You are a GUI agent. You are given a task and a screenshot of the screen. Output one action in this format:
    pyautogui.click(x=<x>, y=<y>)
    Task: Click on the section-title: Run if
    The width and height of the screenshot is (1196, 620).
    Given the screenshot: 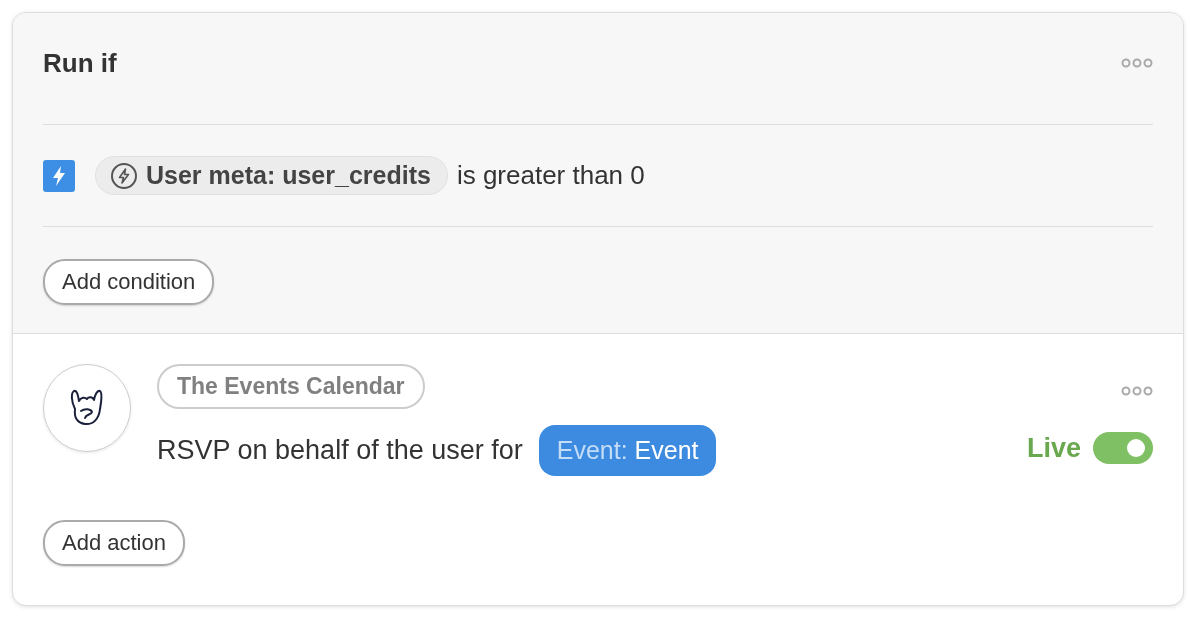 What is the action you would take?
    pyautogui.click(x=80, y=63)
    